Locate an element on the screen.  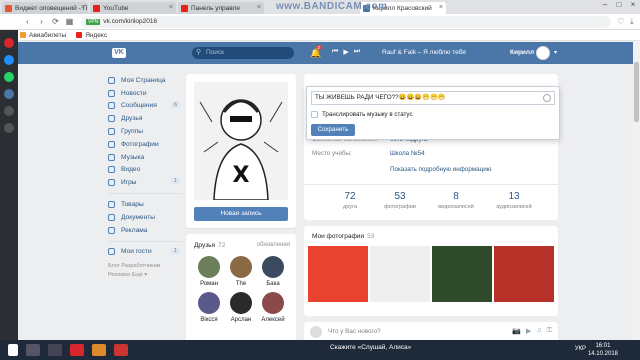
counter-audios: 13 аудиозаписей is located at coordinates (514, 200).